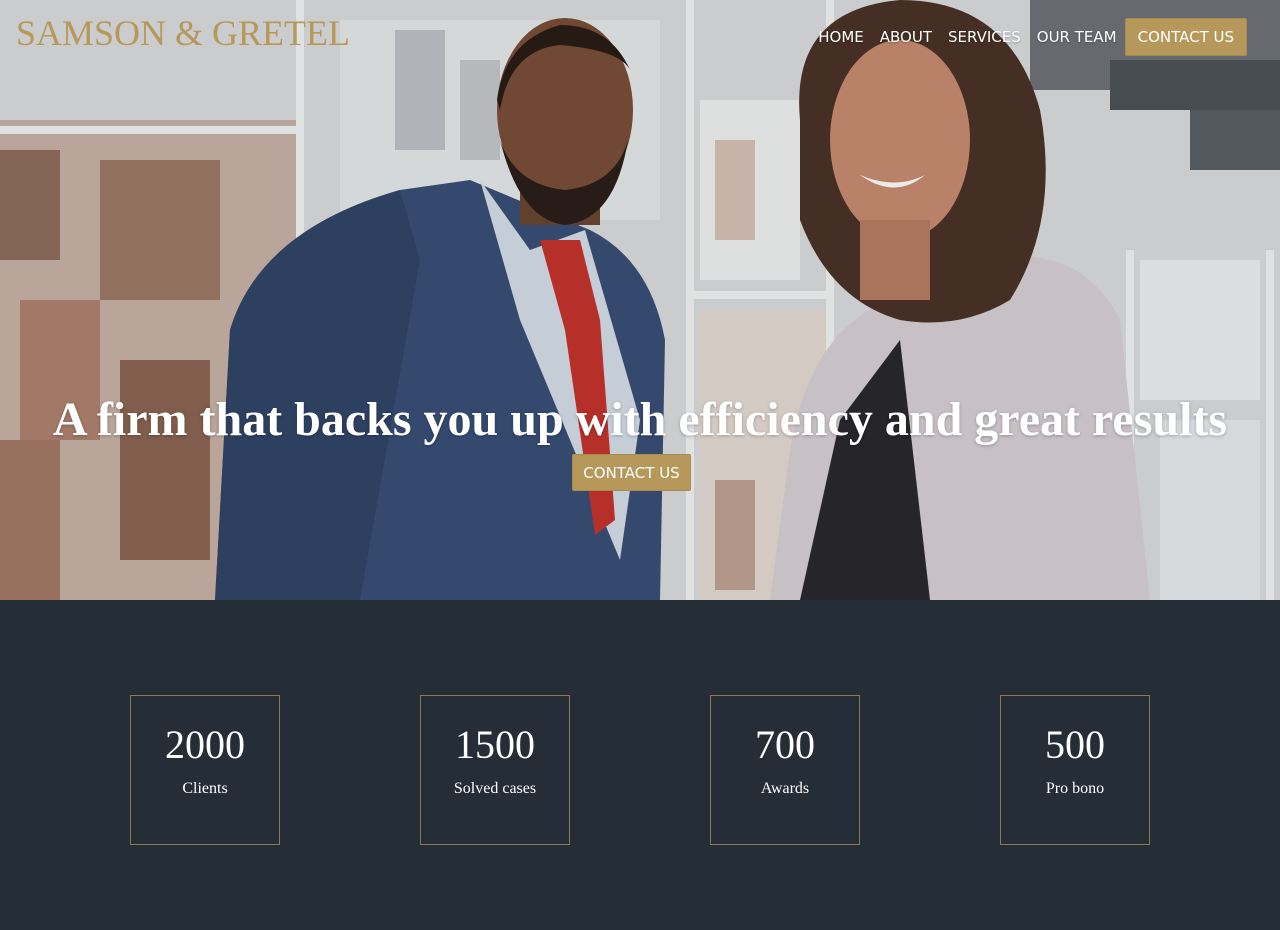 Image resolution: width=1280 pixels, height=930 pixels. What do you see at coordinates (785, 744) in the screenshot?
I see `stat-value: 700` at bounding box center [785, 744].